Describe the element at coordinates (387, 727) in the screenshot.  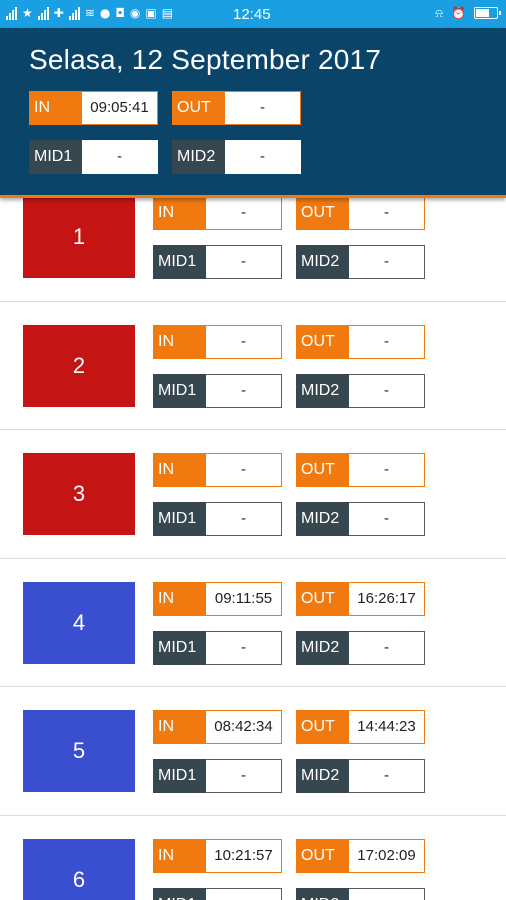
I see `out-value: 14:44:23` at that location.